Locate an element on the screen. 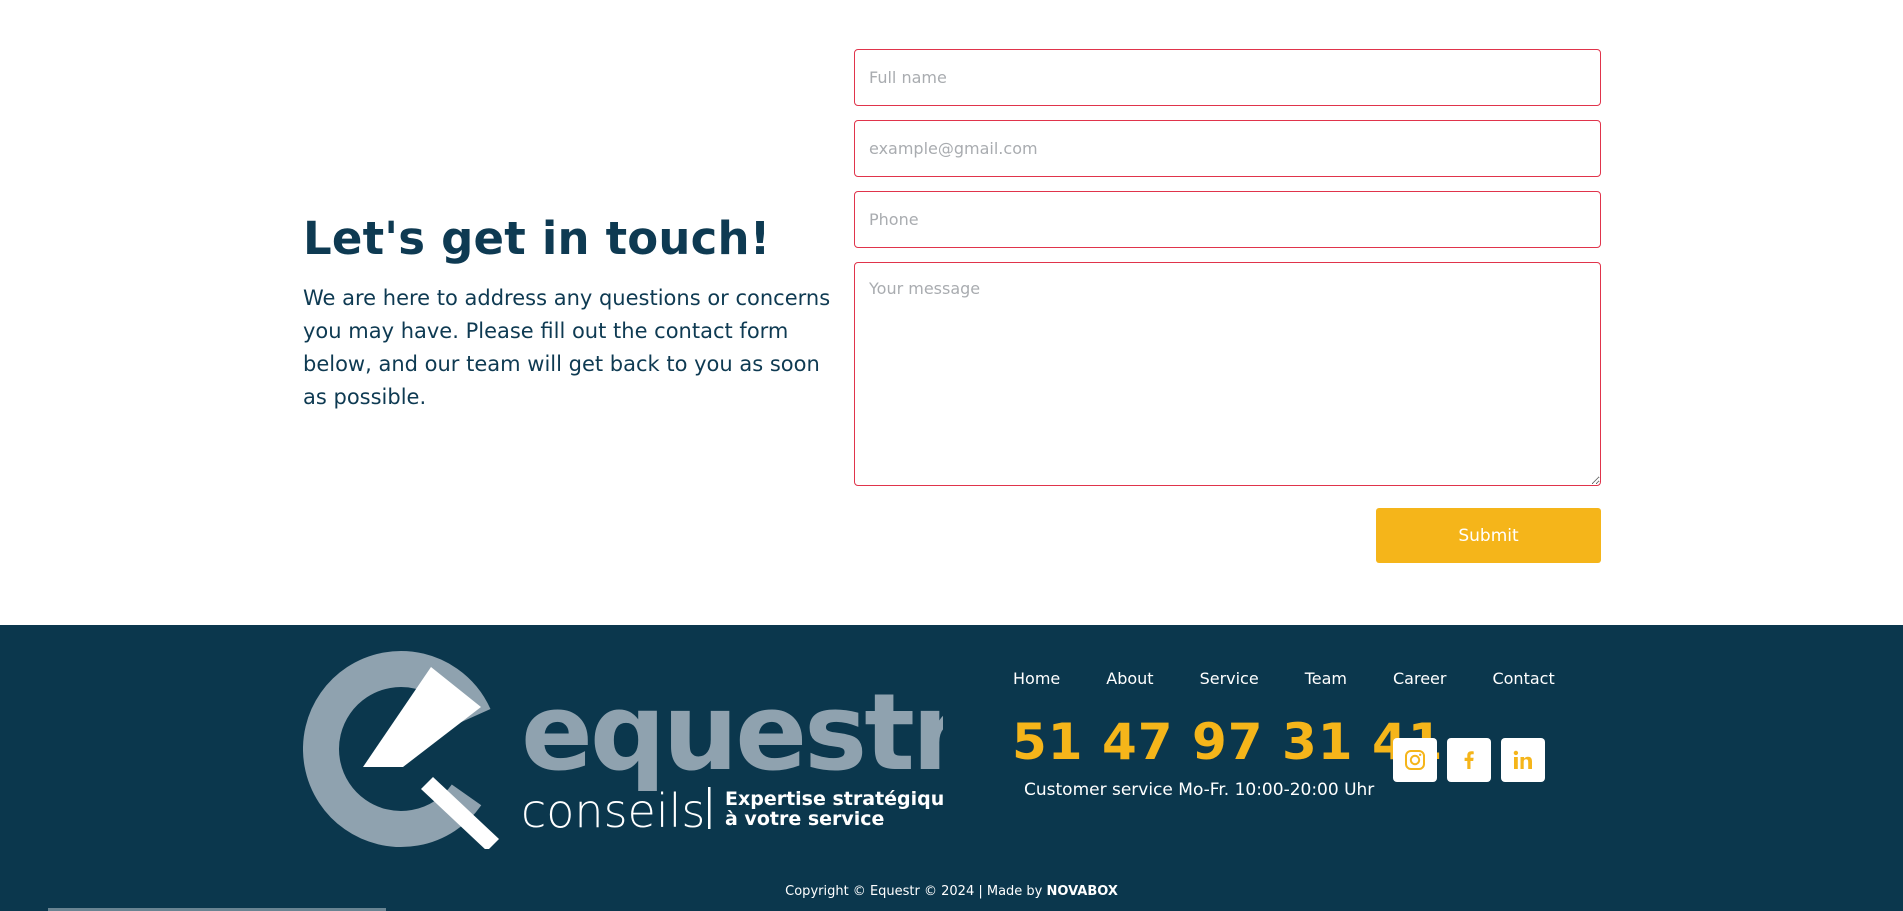 The width and height of the screenshot is (1903, 911). nav-about-link: About is located at coordinates (1129, 678).